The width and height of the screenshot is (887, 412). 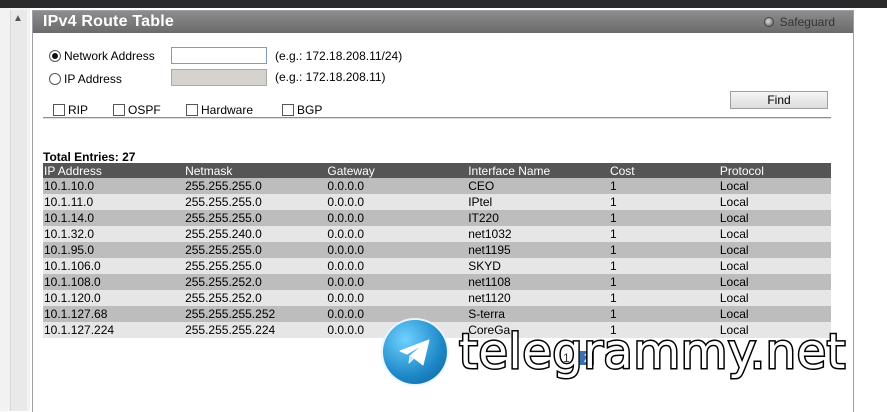 I want to click on table-row: 10.1.11.0 255.255.255.0 0.0.0.0 IPtel 1 Local, so click(x=437, y=202).